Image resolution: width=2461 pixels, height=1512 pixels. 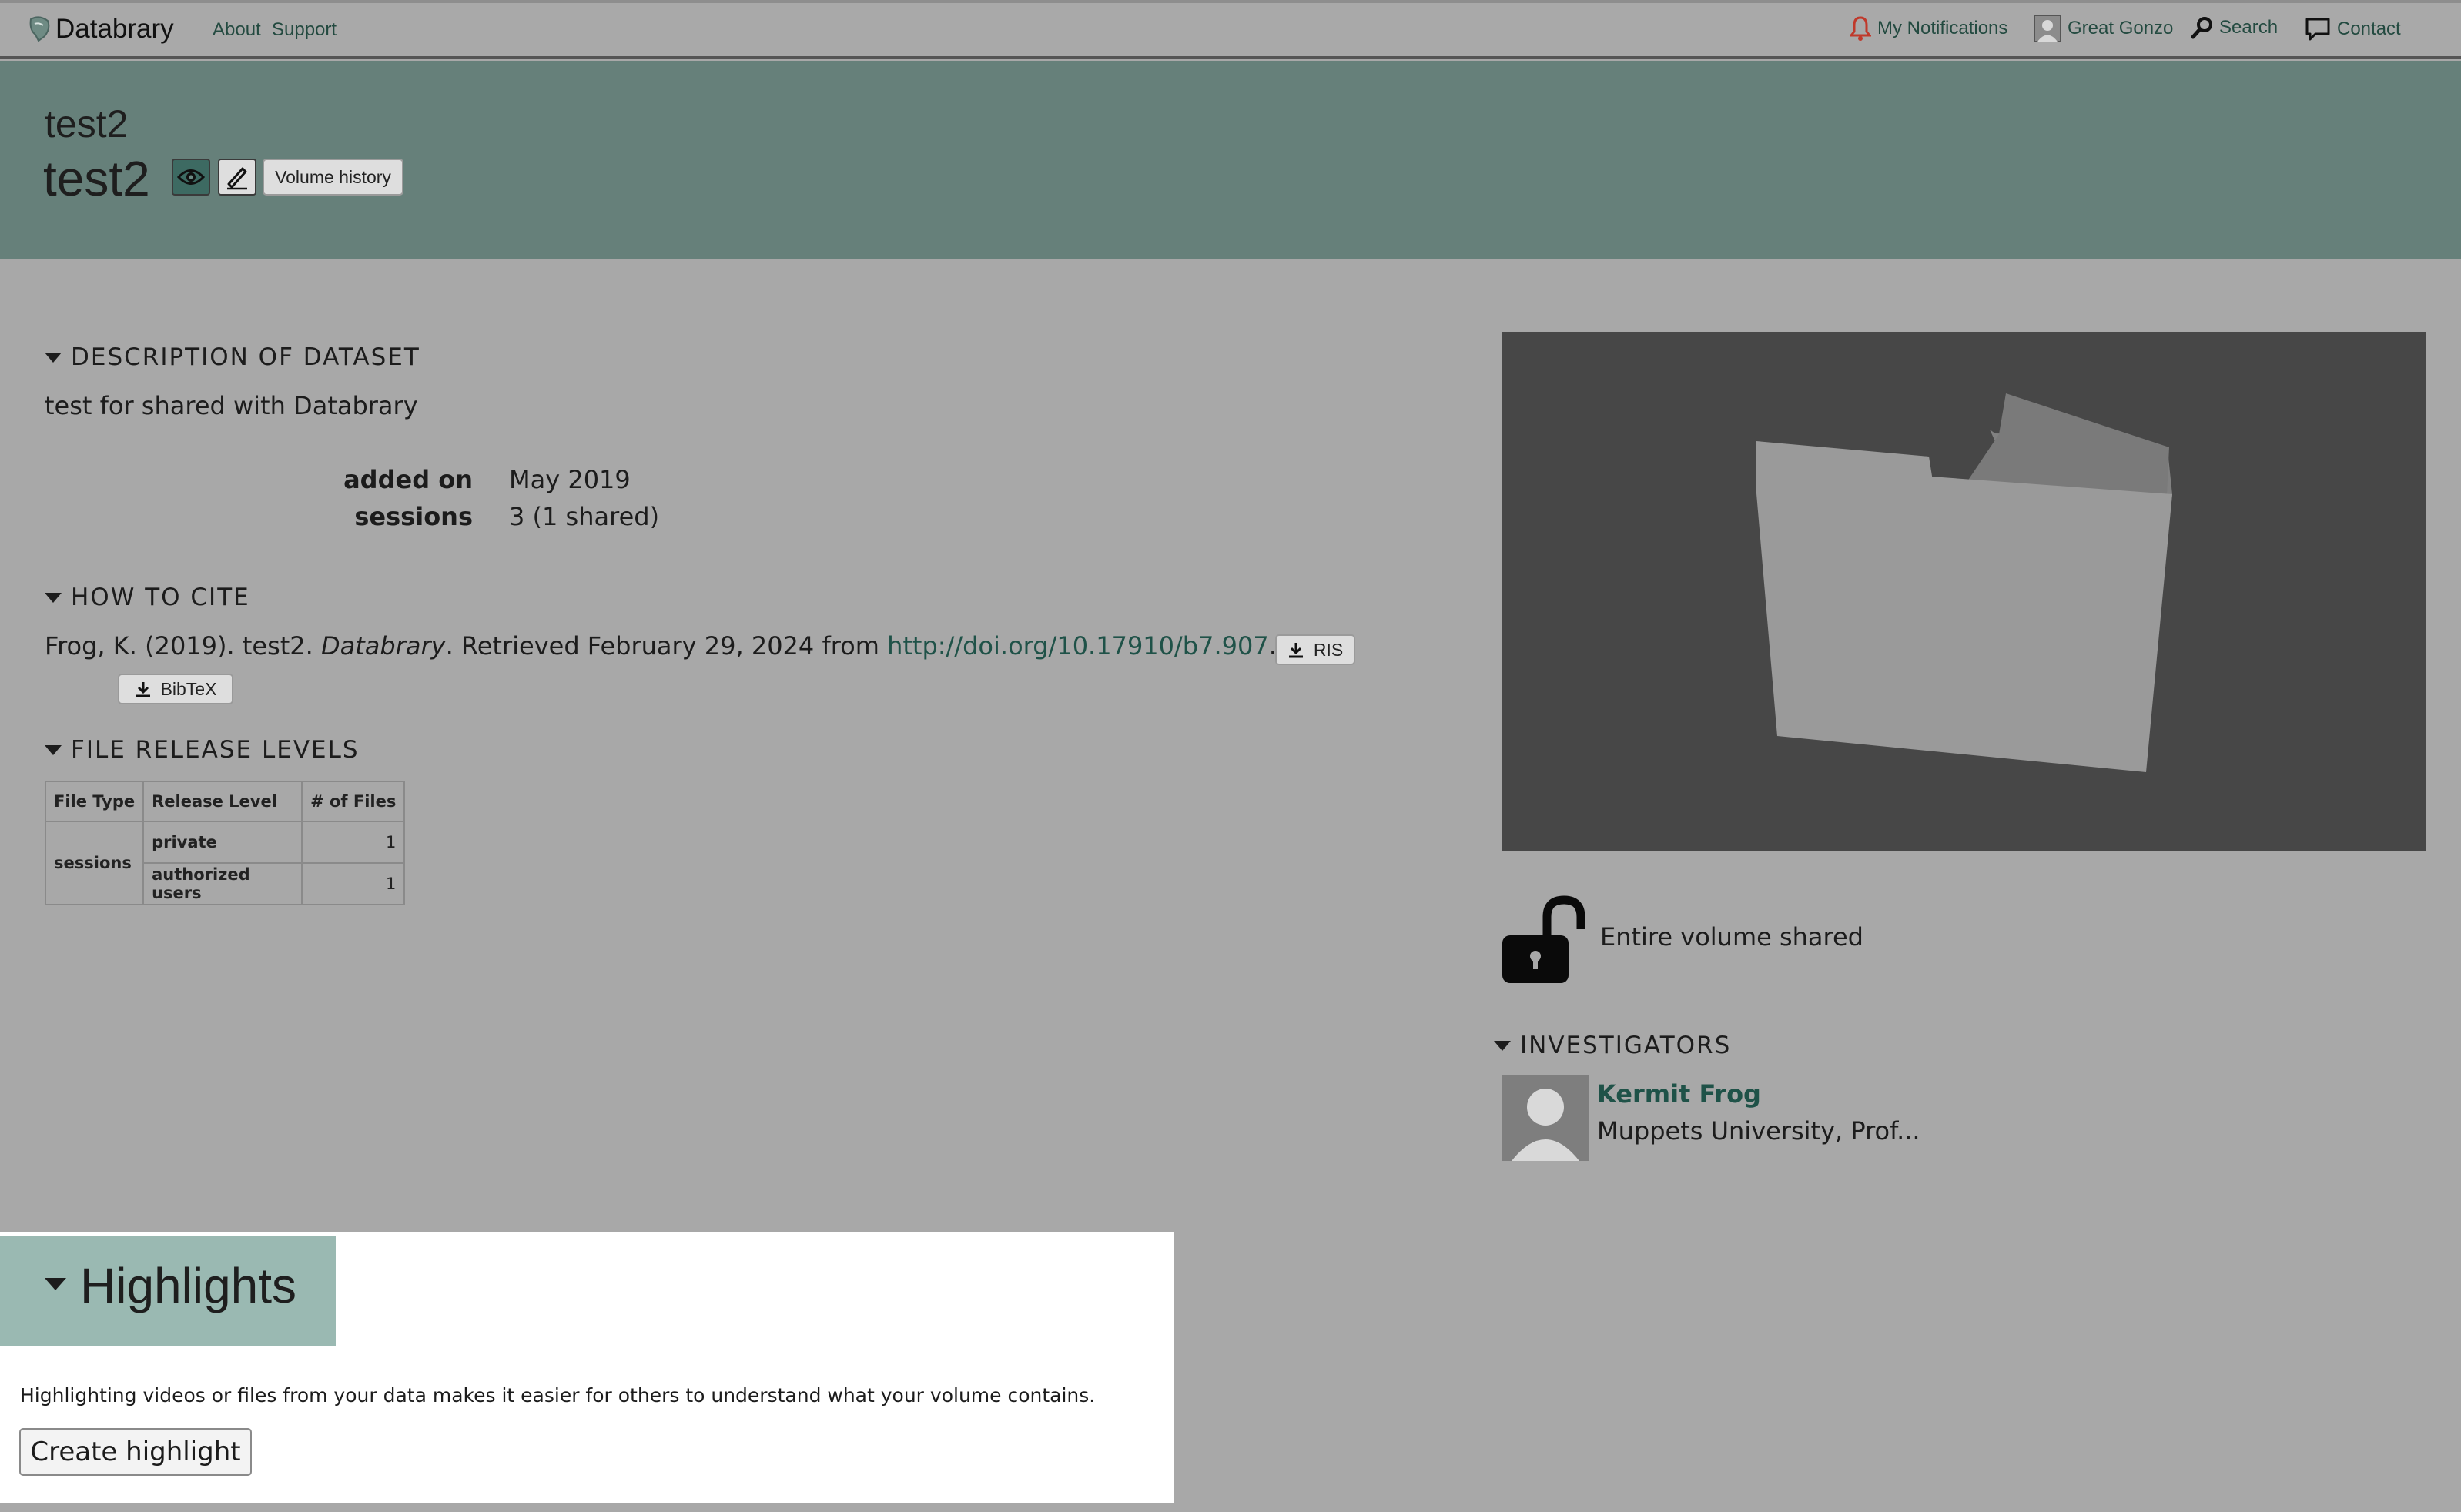 What do you see at coordinates (304, 30) in the screenshot?
I see `nav-support-link: Support` at bounding box center [304, 30].